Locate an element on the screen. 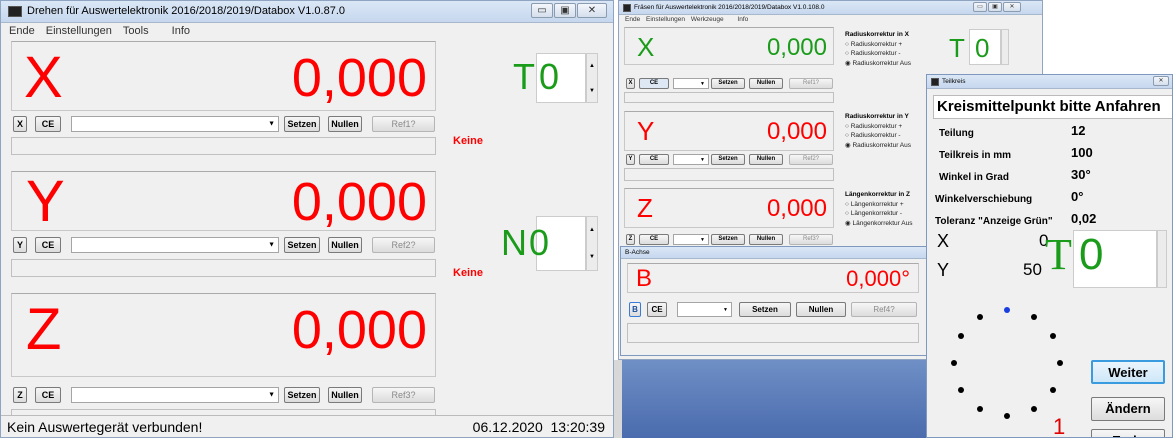 The height and width of the screenshot is (438, 1173). radio-x-minus: ○ Radiuskorrektur - is located at coordinates (873, 53).